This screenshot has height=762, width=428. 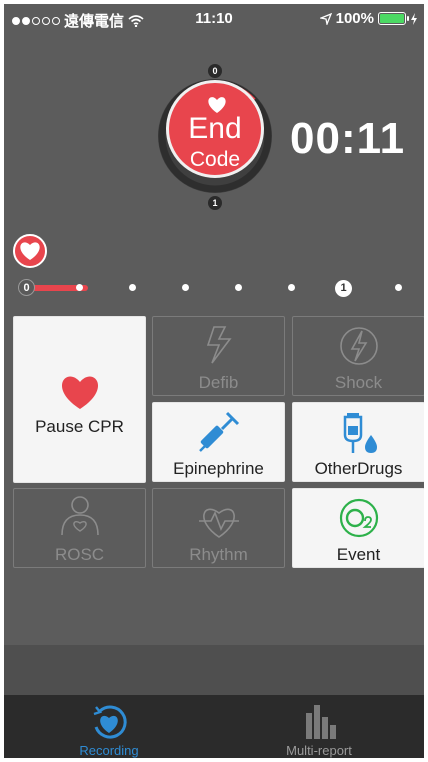 What do you see at coordinates (214, 19) in the screenshot?
I see `status-bar: 遠傳電信 11:10 100%` at bounding box center [214, 19].